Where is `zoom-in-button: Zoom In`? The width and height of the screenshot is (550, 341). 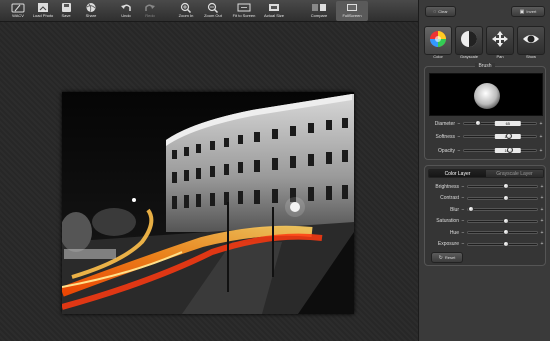 zoom-in-button: Zoom In is located at coordinates (186, 11).